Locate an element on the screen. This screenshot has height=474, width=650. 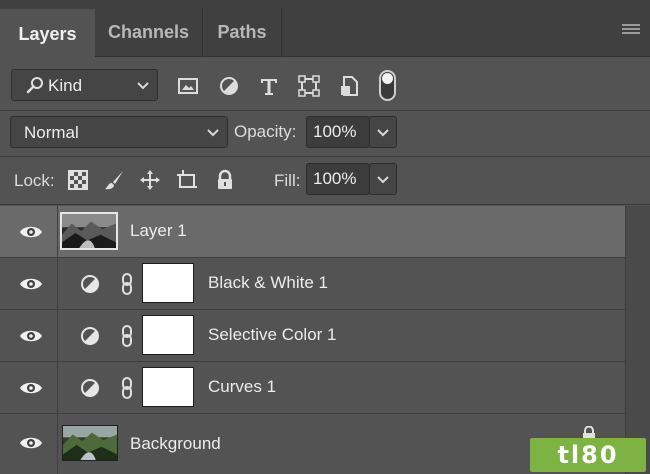
layer-row-black-white-1: Black & White 1 is located at coordinates (312, 284).